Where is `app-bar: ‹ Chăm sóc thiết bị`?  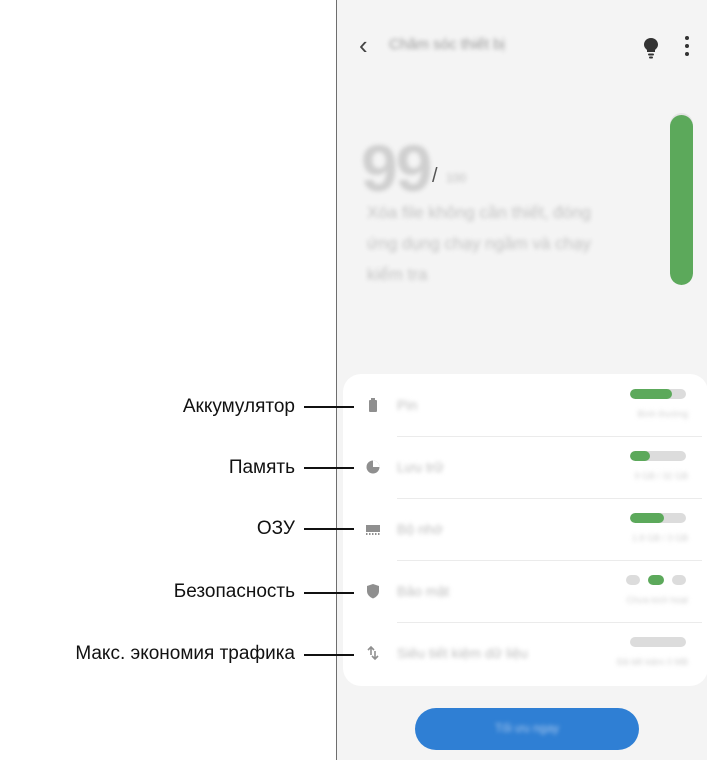
app-bar: ‹ Chăm sóc thiết bị is located at coordinates (522, 45).